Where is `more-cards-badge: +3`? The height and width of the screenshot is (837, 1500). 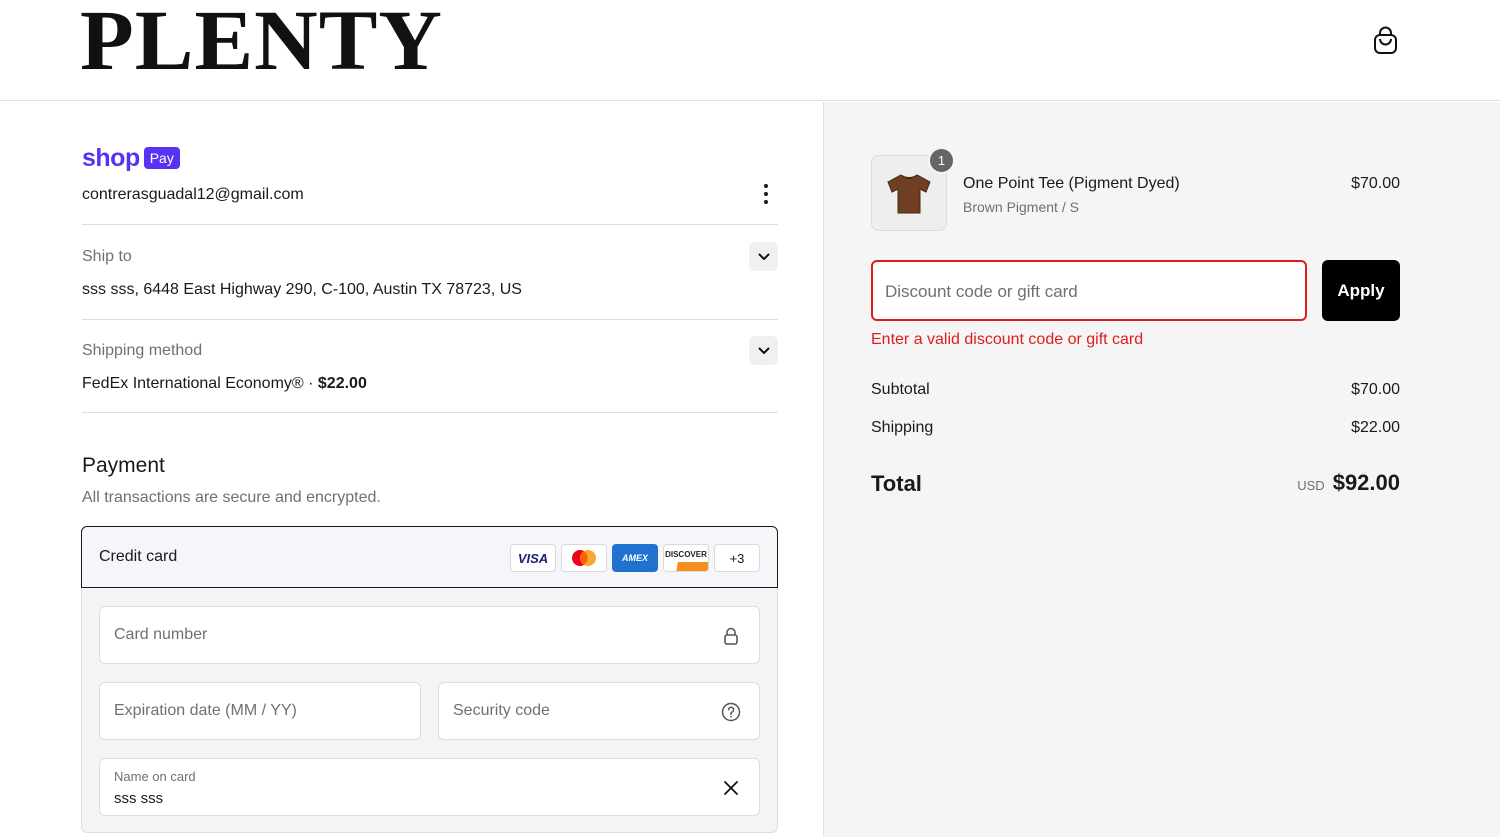
more-cards-badge: +3 is located at coordinates (737, 558).